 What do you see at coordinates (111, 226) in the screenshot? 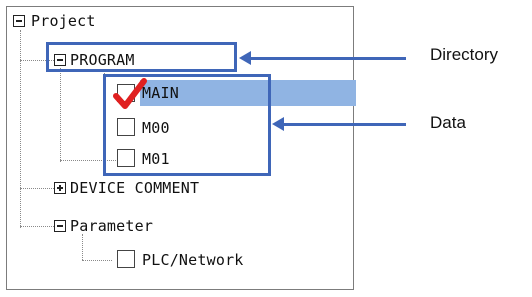
I see `tree-item-parameter: Parameter` at bounding box center [111, 226].